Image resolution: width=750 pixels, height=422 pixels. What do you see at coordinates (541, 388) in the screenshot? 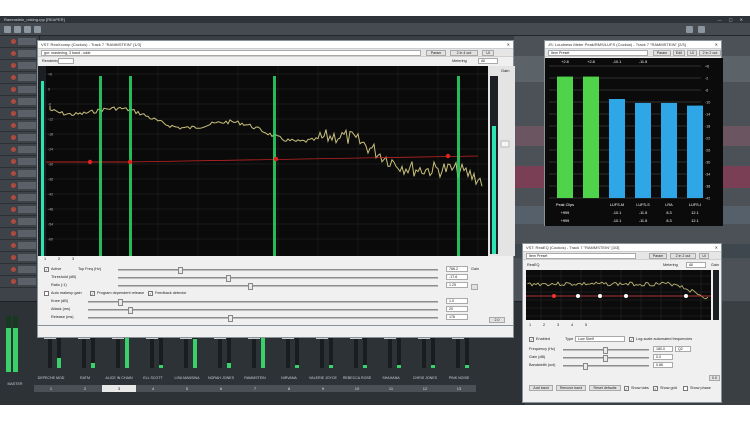
I see `add-band-button: Add band` at bounding box center [541, 388].